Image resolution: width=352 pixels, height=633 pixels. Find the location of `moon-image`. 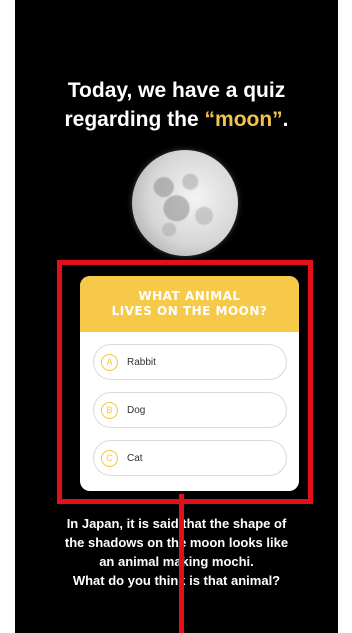

moon-image is located at coordinates (185, 203).